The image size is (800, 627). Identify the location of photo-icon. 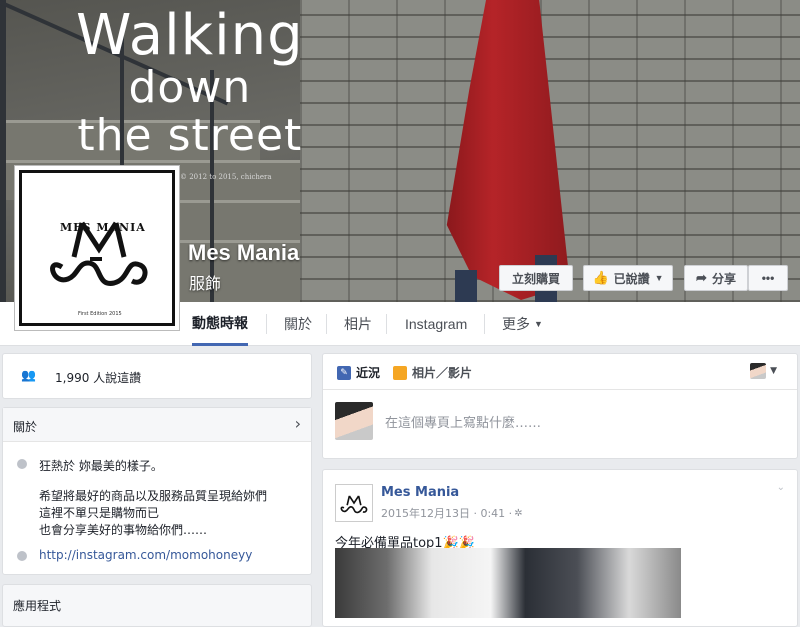
(400, 372).